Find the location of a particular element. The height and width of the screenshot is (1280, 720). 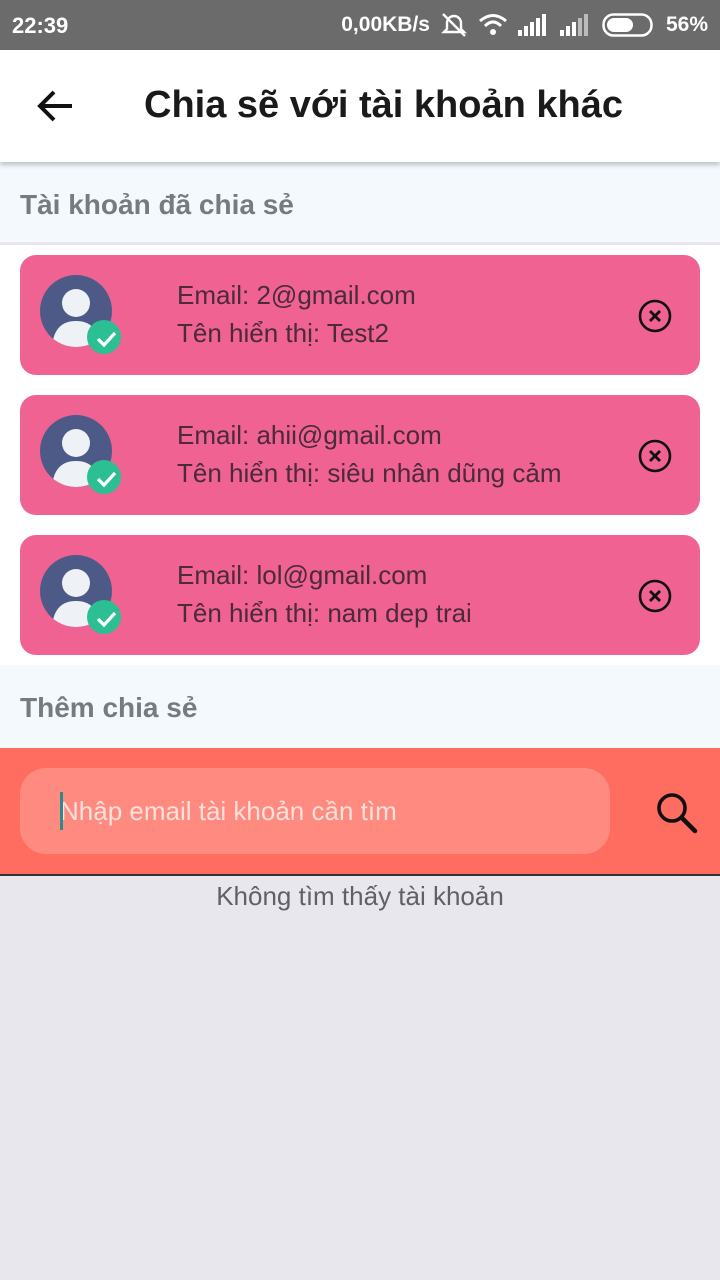

wifi-icon is located at coordinates (493, 25).